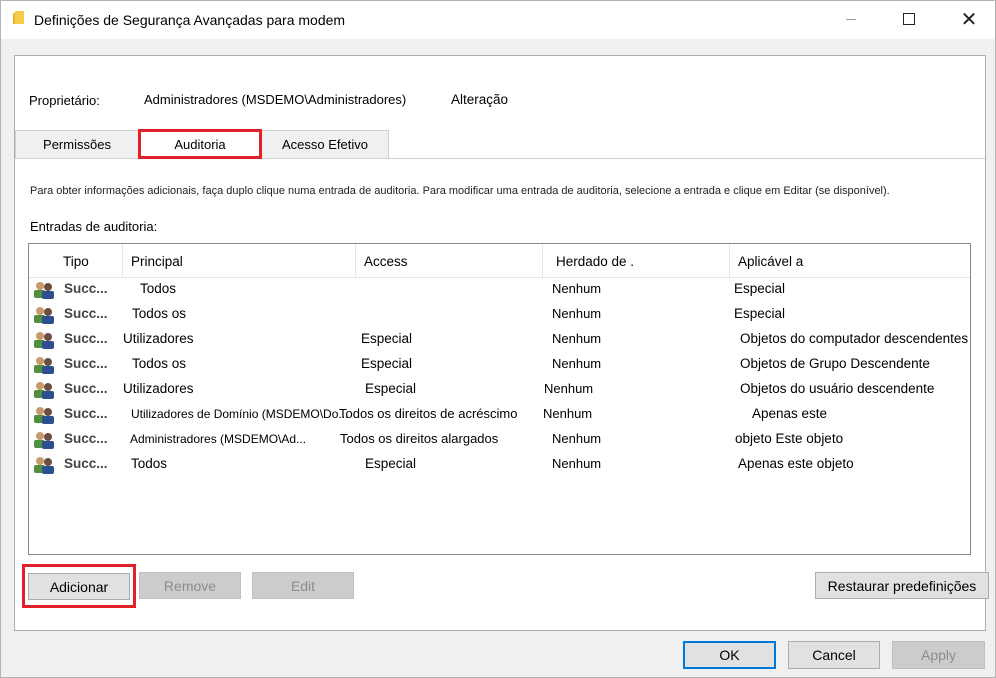 This screenshot has height=678, width=996. Describe the element at coordinates (636, 261) in the screenshot. I see `column-header-inherited: Herdado de .` at that location.